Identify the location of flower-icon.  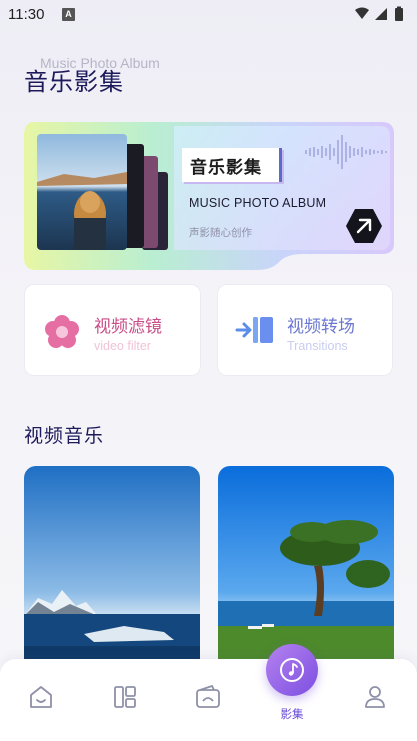
(62, 331).